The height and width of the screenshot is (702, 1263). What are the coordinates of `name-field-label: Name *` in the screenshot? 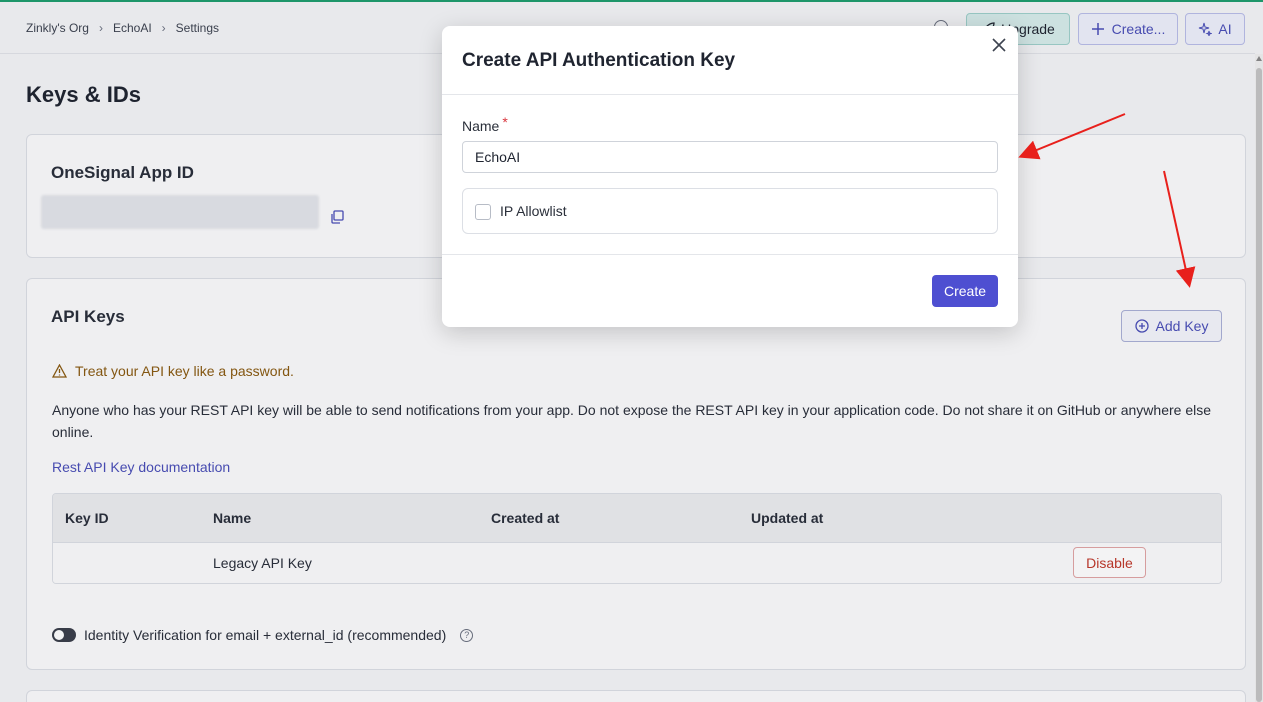 It's located at (485, 124).